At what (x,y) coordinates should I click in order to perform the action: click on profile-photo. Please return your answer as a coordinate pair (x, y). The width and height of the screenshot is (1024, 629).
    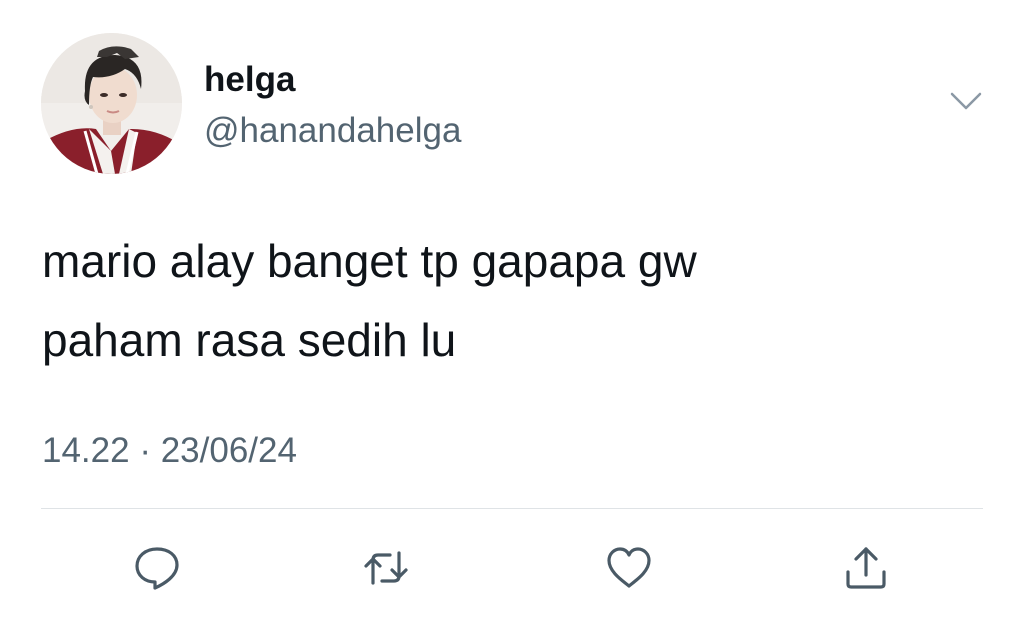
    Looking at the image, I should click on (111, 103).